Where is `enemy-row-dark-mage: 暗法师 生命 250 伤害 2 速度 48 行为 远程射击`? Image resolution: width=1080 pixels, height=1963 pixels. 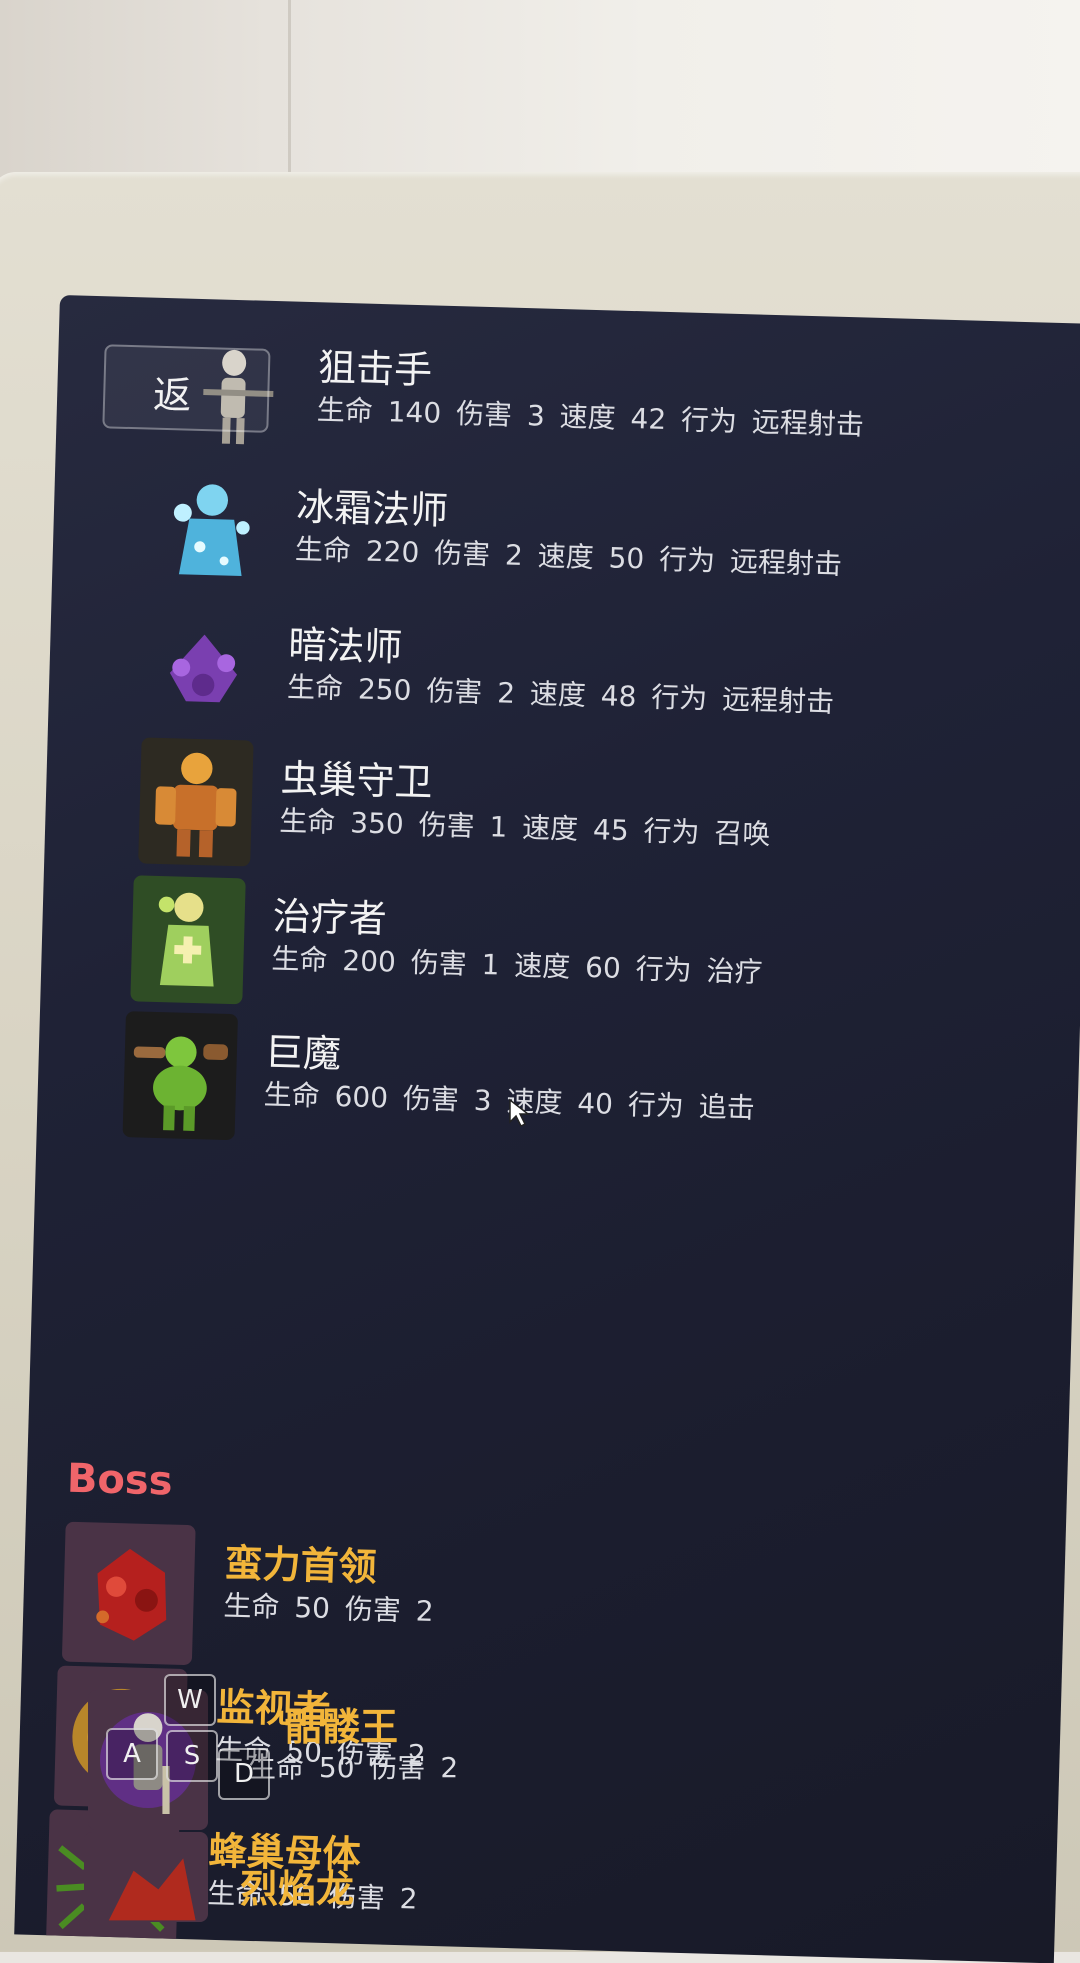 enemy-row-dark-mage: 暗法师 生命 250 伤害 2 速度 48 行为 远程射击 is located at coordinates (490, 661).